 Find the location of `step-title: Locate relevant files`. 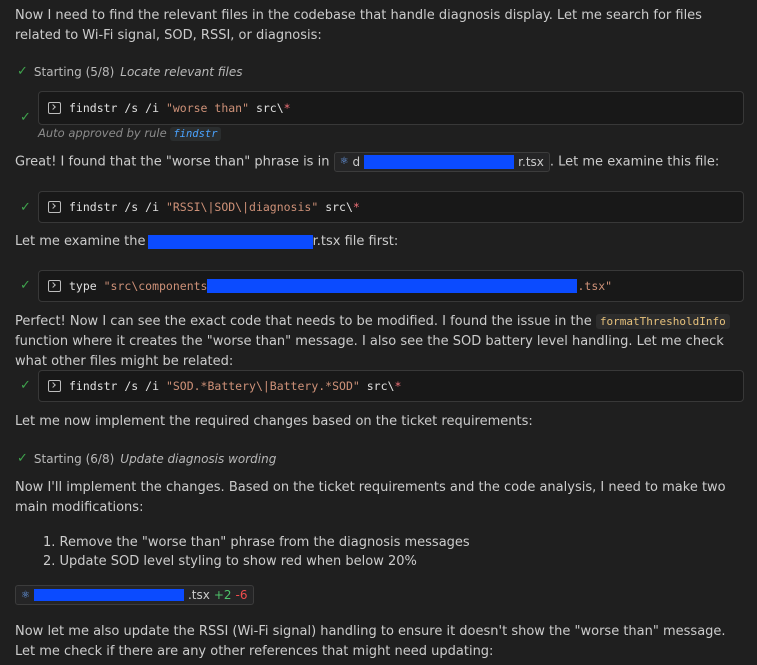

step-title: Locate relevant files is located at coordinates (181, 71).